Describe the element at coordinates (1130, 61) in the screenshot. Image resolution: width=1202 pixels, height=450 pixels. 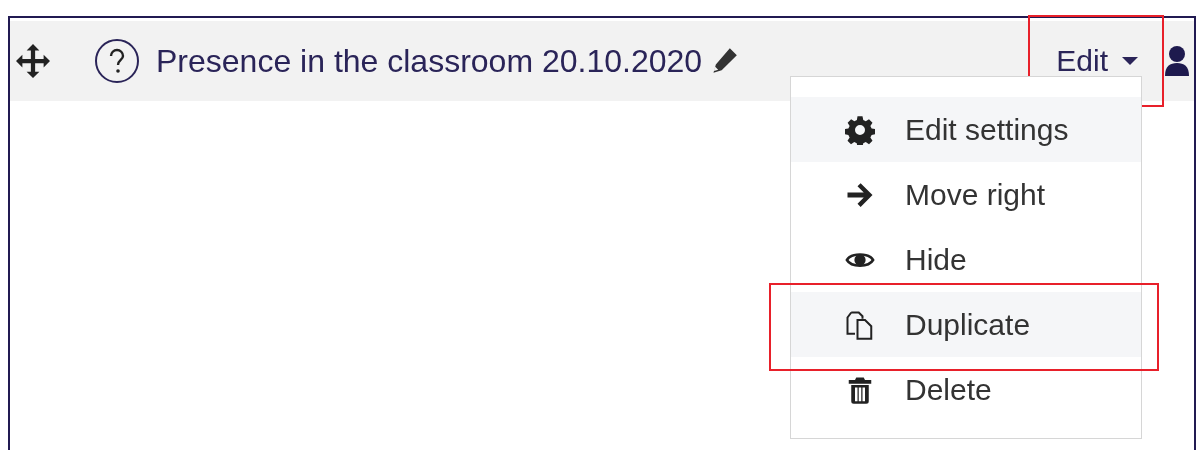
I see `caret-icon` at that location.